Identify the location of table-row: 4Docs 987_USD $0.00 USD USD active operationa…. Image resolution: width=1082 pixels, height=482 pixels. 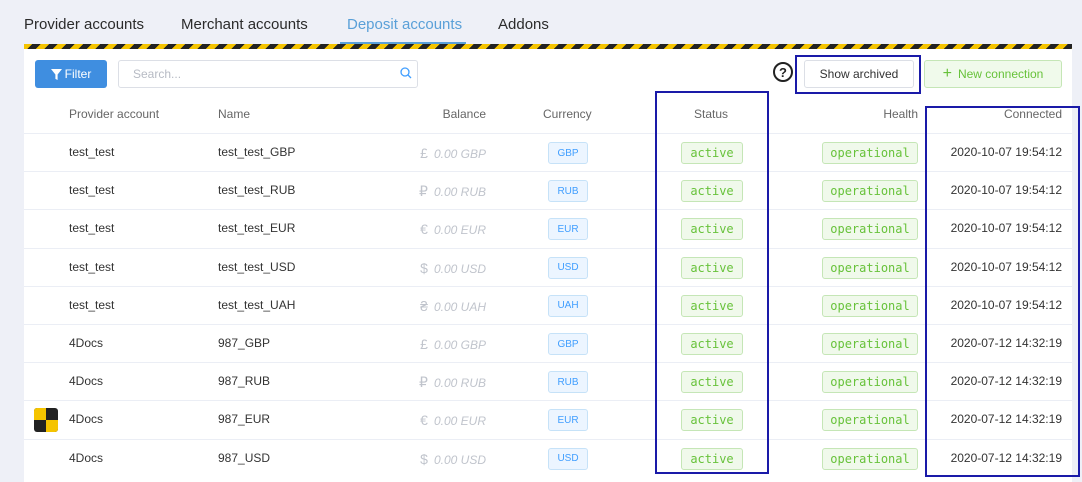
(548, 457).